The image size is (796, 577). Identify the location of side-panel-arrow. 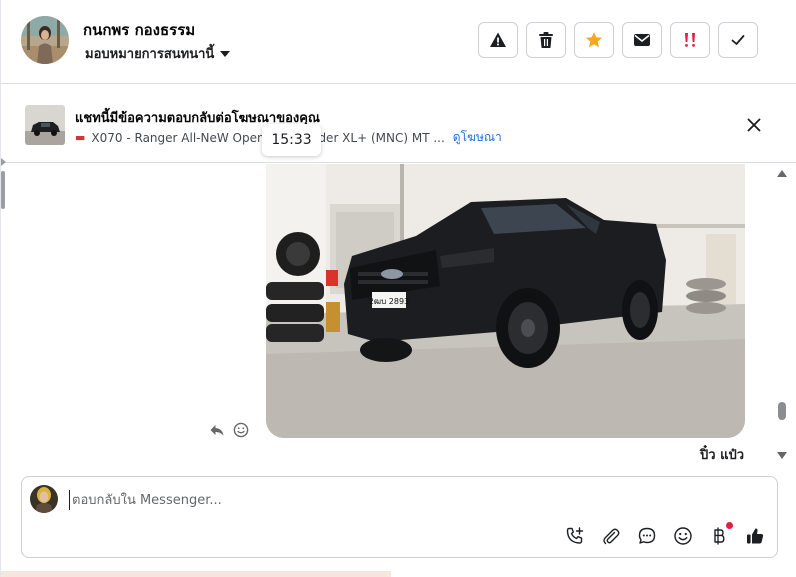
(3, 162).